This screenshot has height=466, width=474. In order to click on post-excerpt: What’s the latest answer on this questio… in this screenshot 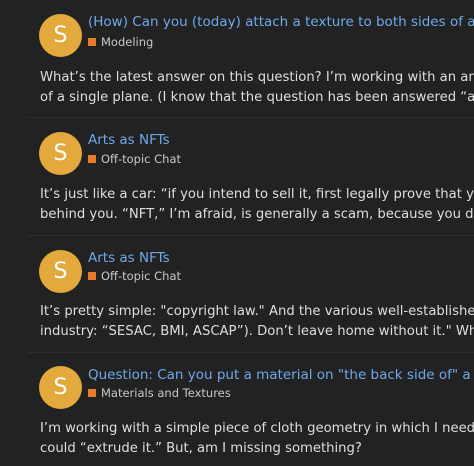, I will do `click(257, 88)`.